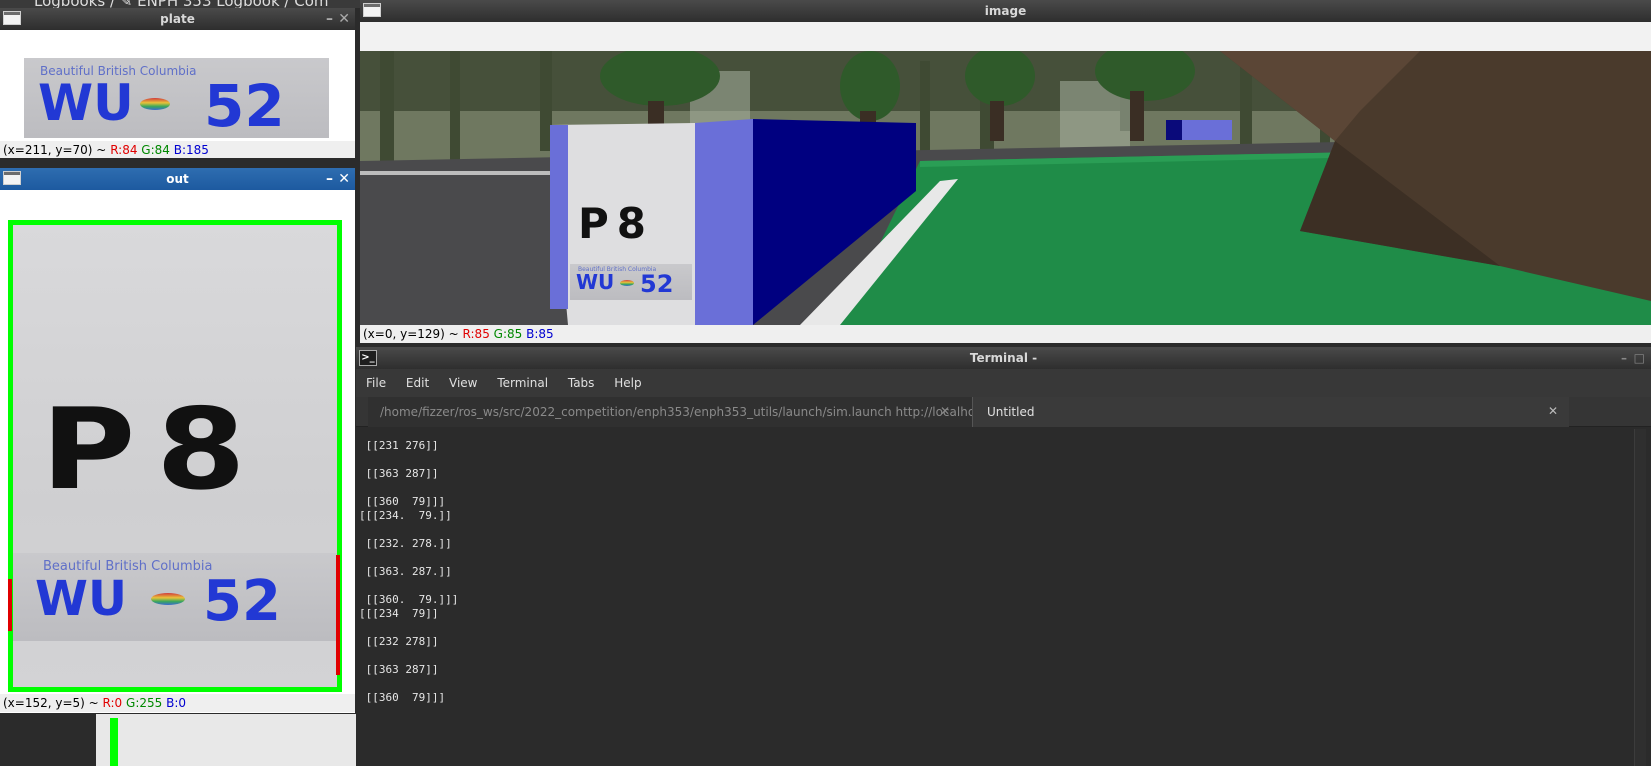  Describe the element at coordinates (124, 150) in the screenshot. I see `pixel-red: R:84` at that location.